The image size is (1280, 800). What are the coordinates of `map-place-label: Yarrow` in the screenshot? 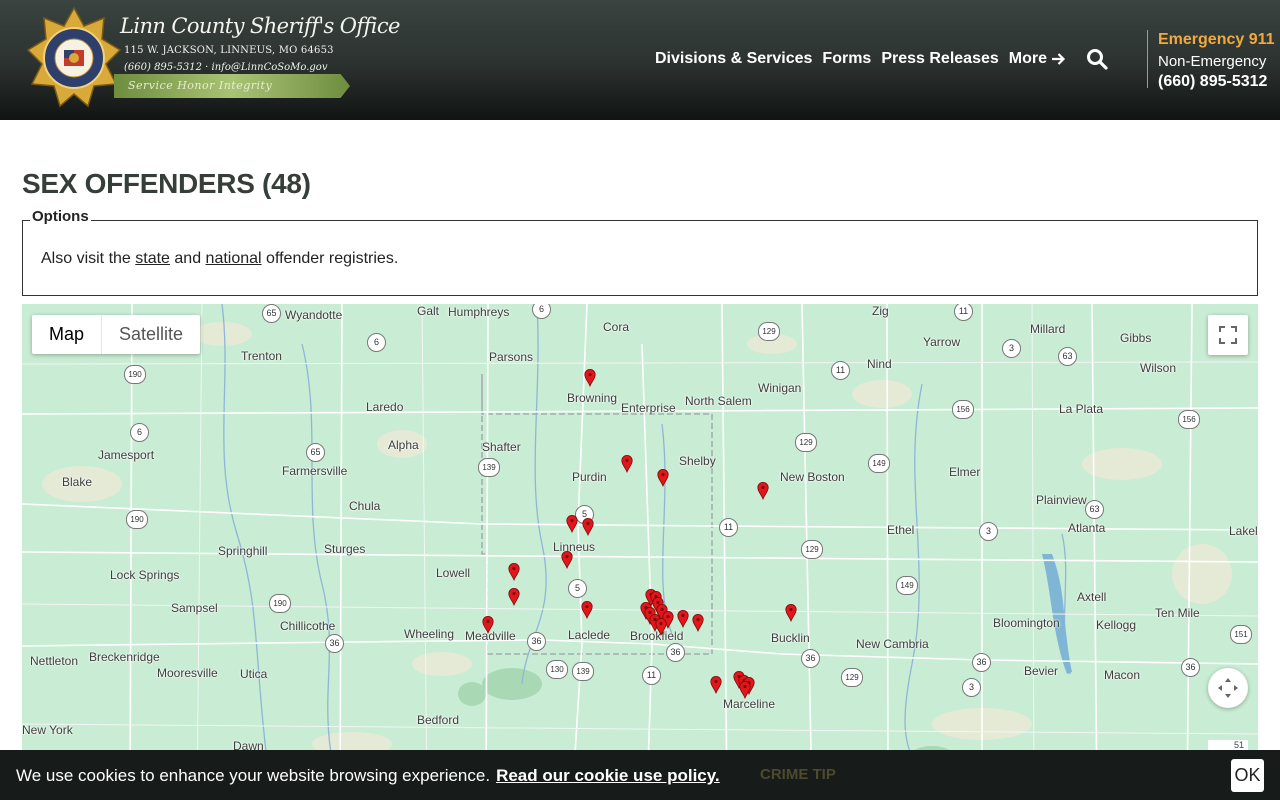 It's located at (942, 342).